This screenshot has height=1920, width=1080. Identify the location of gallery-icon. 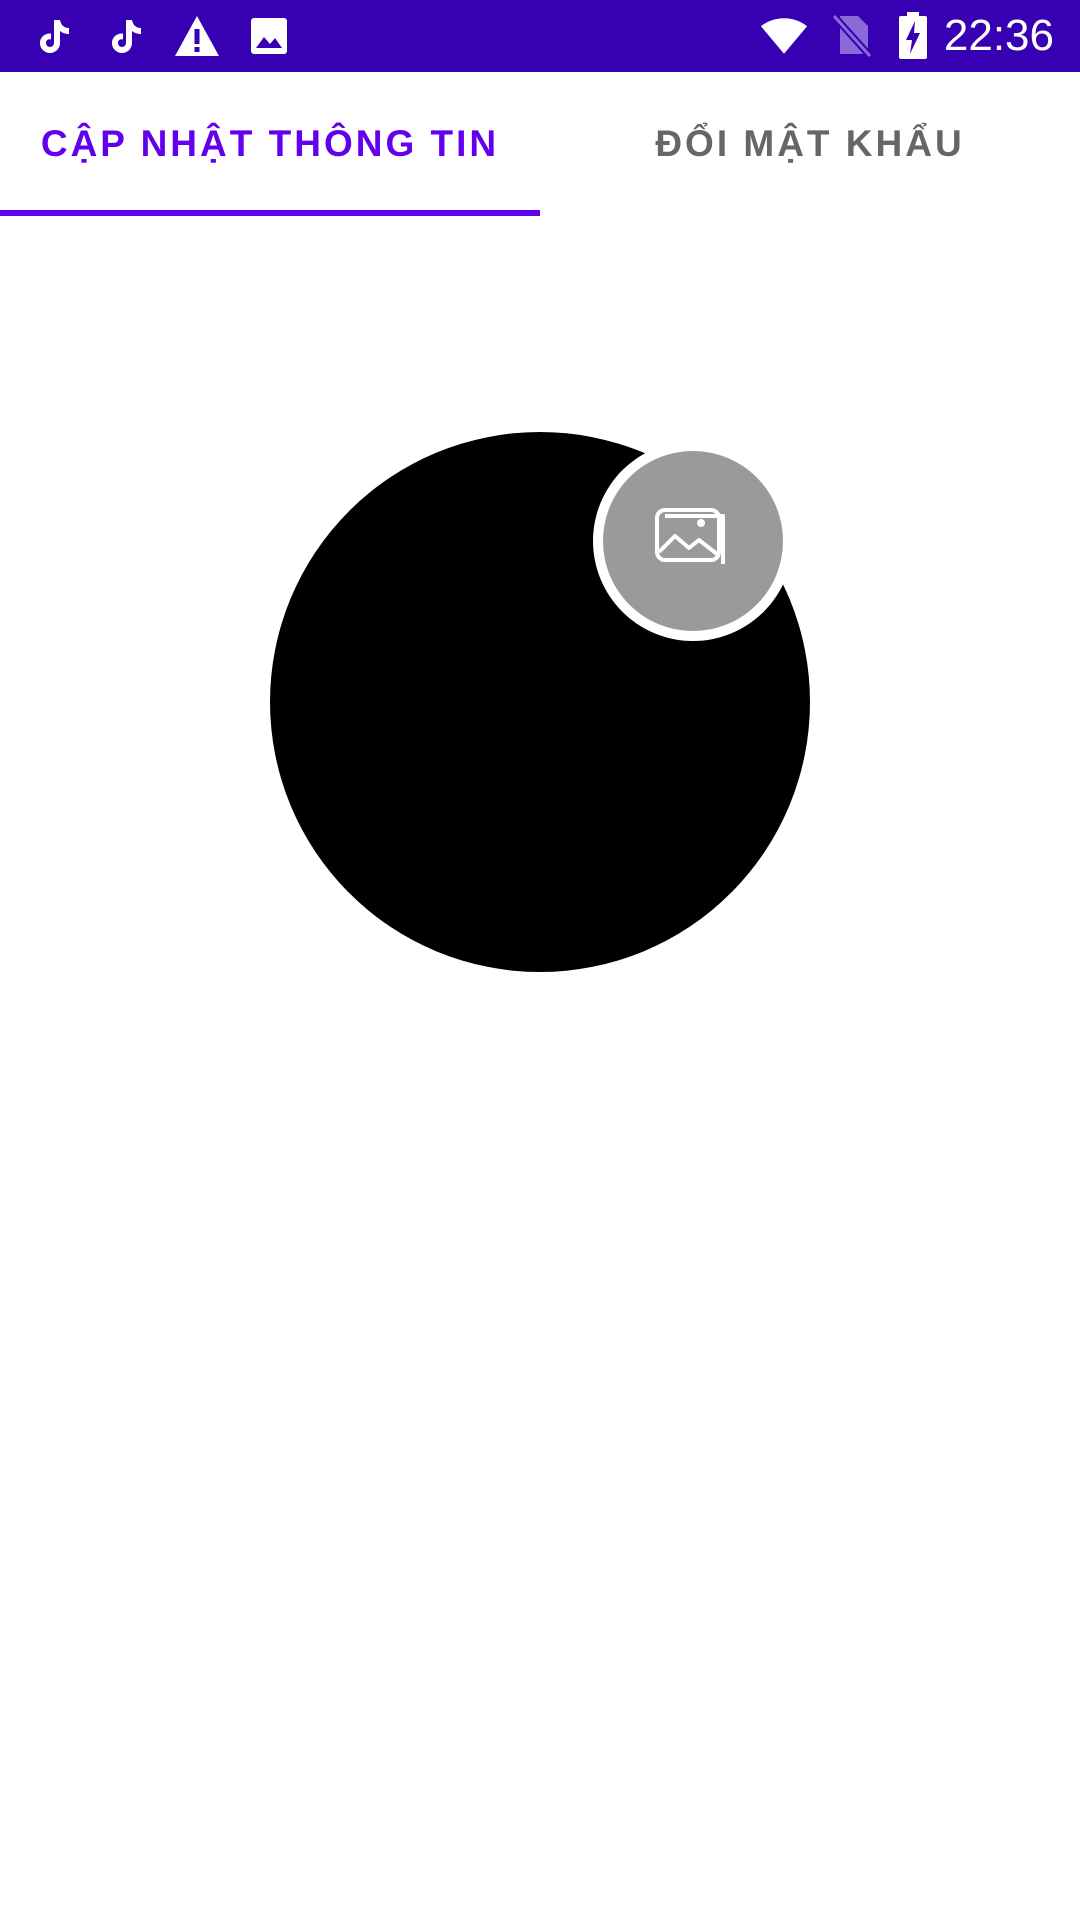
(693, 541).